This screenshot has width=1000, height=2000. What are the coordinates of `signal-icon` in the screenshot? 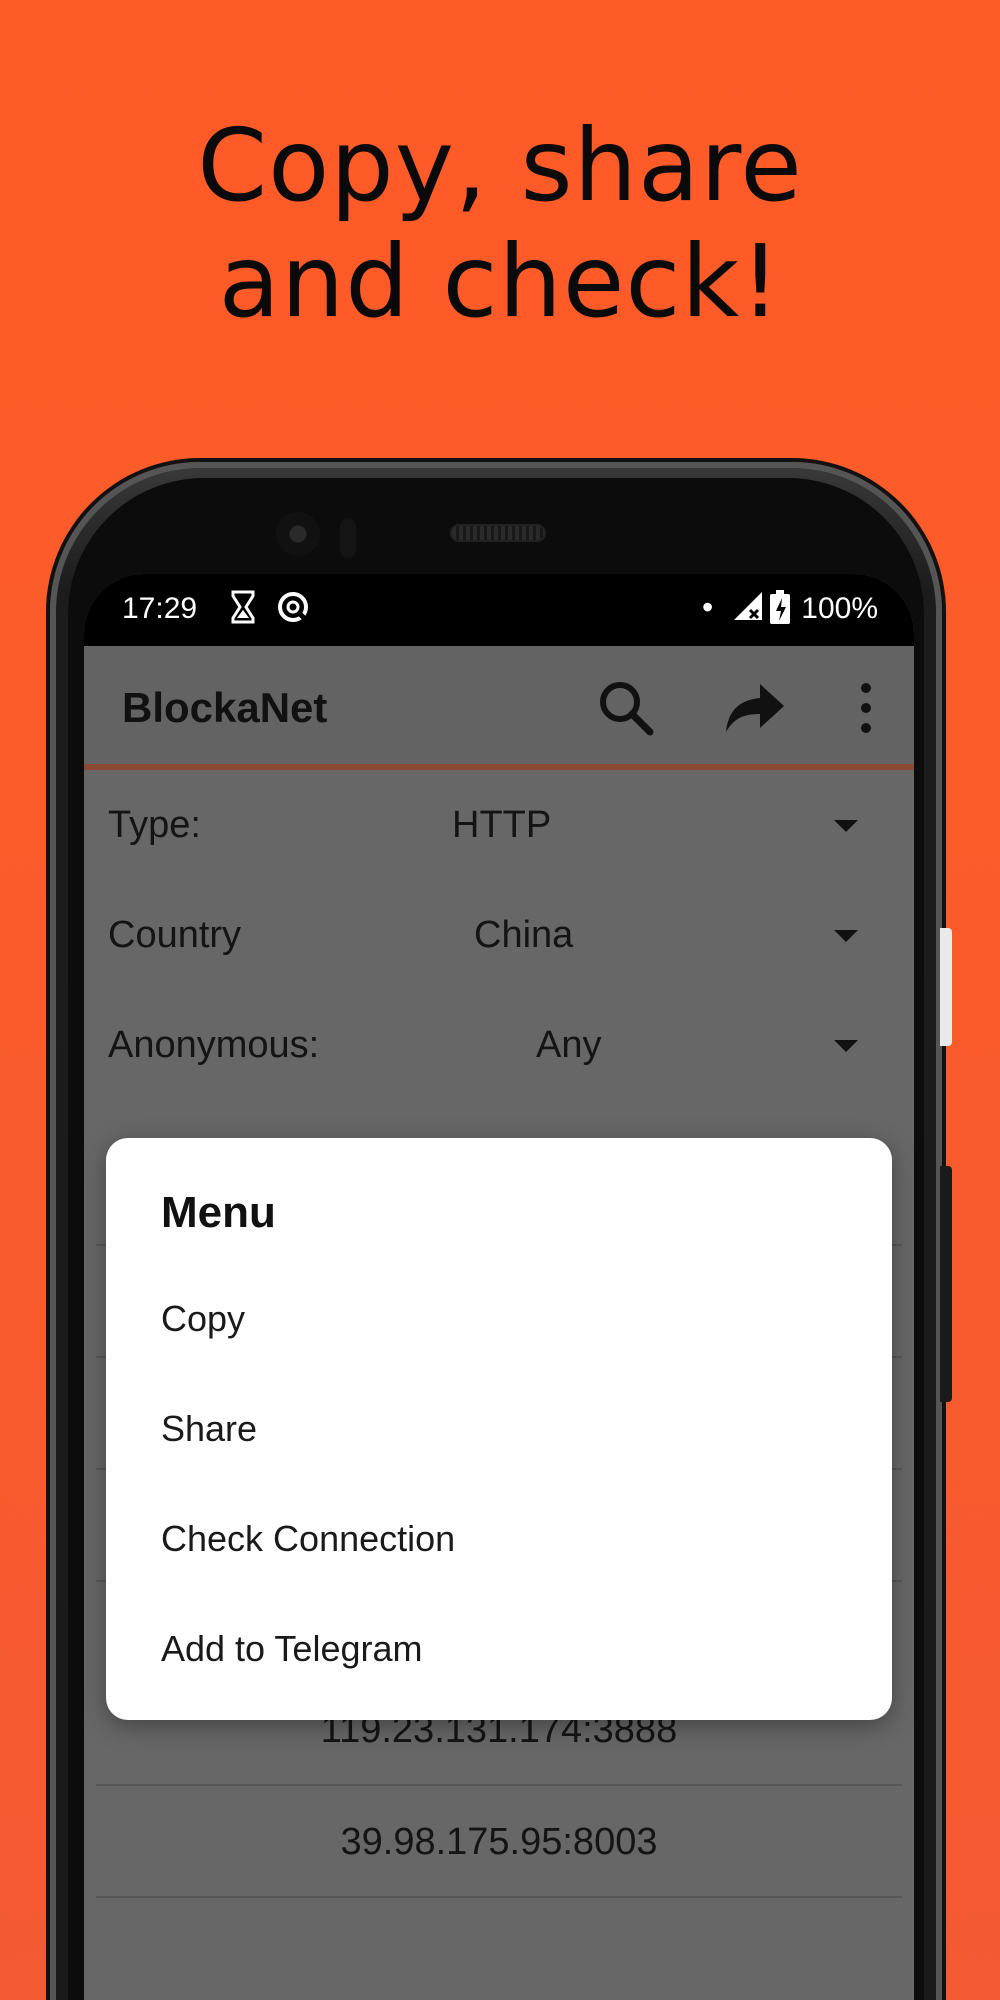 It's located at (748, 610).